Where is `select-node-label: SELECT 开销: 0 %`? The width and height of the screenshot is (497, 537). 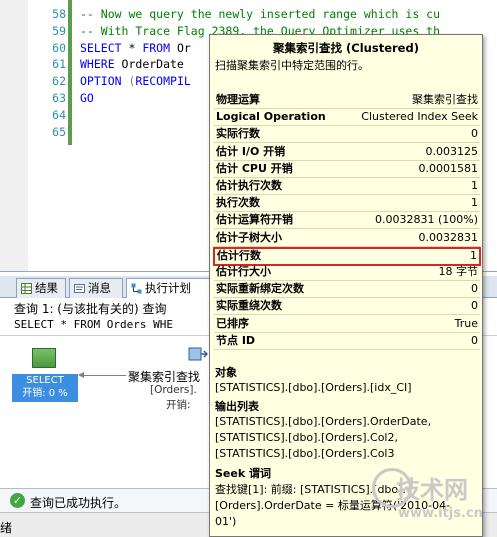
select-node-label: SELECT 开销: 0 % is located at coordinates (45, 388).